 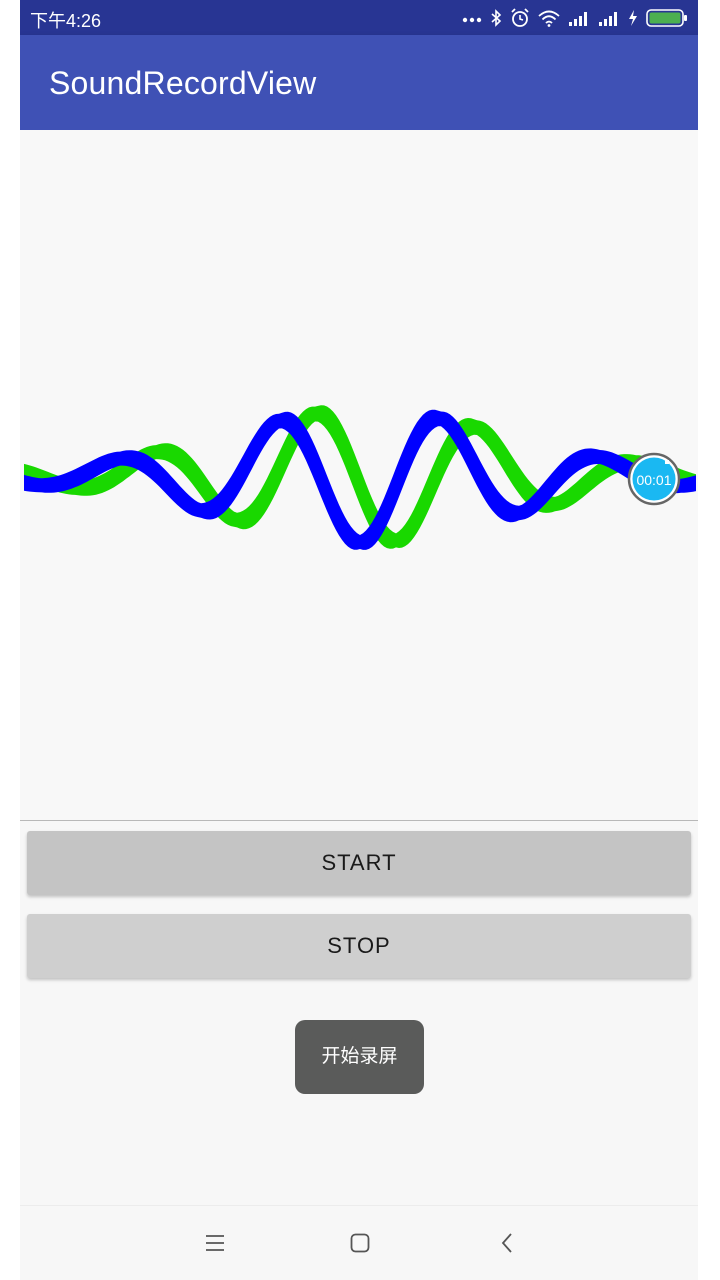 I want to click on status-time: 下午4:26, so click(x=66, y=21).